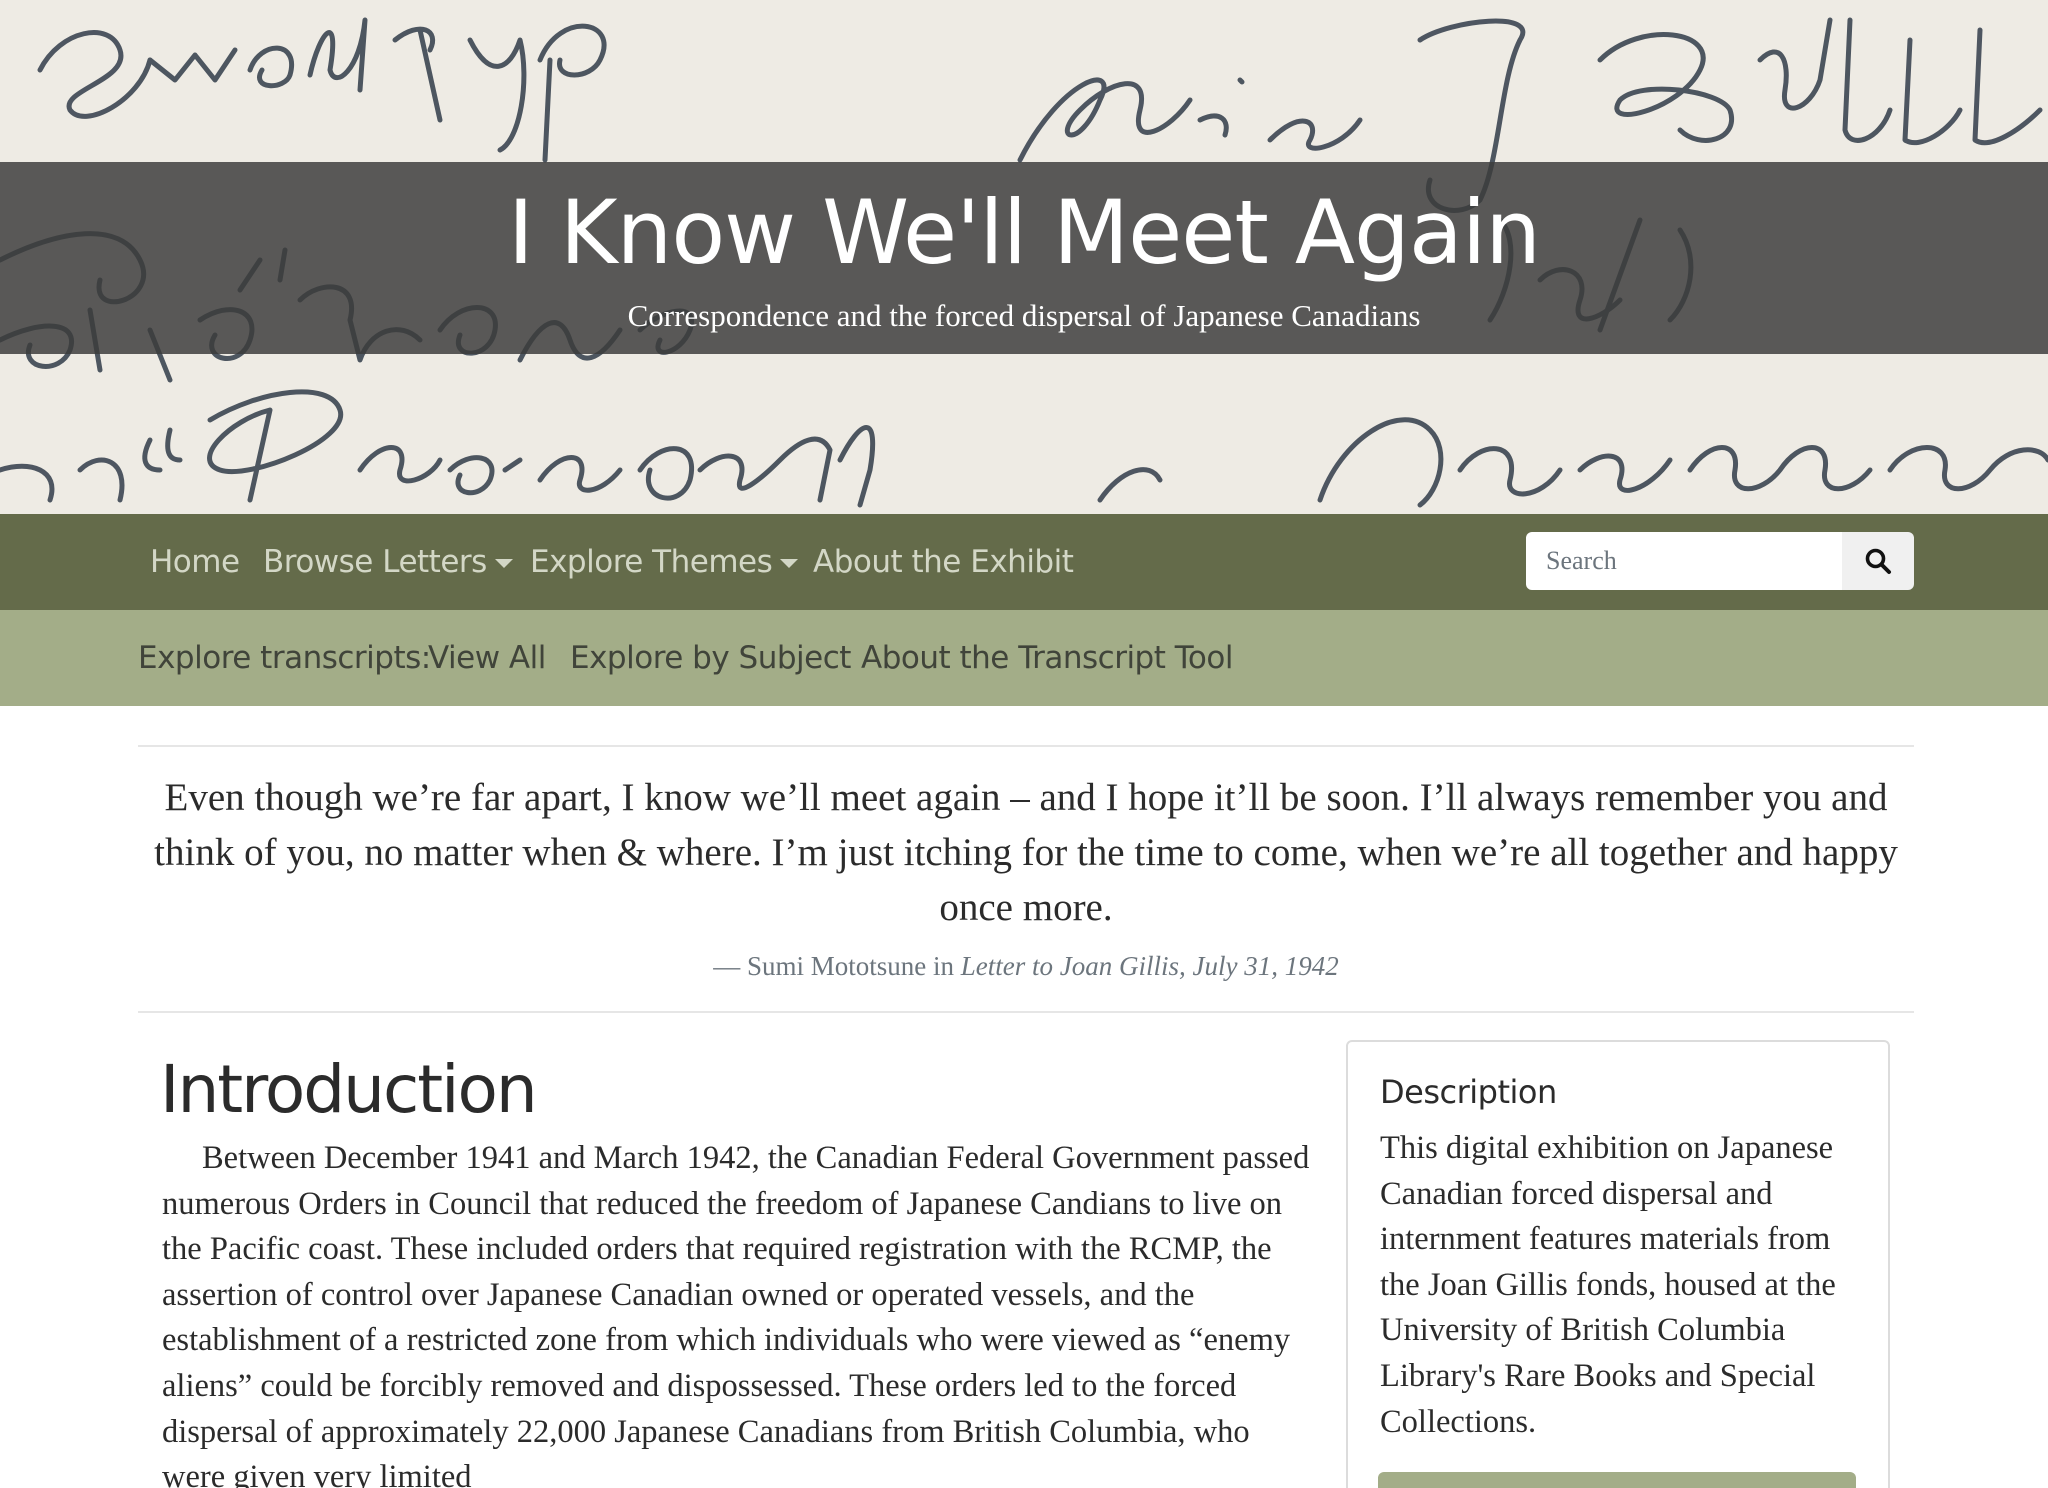 The image size is (2048, 1488). Describe the element at coordinates (1047, 658) in the screenshot. I see `subnav-about-transcript-tool: About the Transcript Tool` at that location.